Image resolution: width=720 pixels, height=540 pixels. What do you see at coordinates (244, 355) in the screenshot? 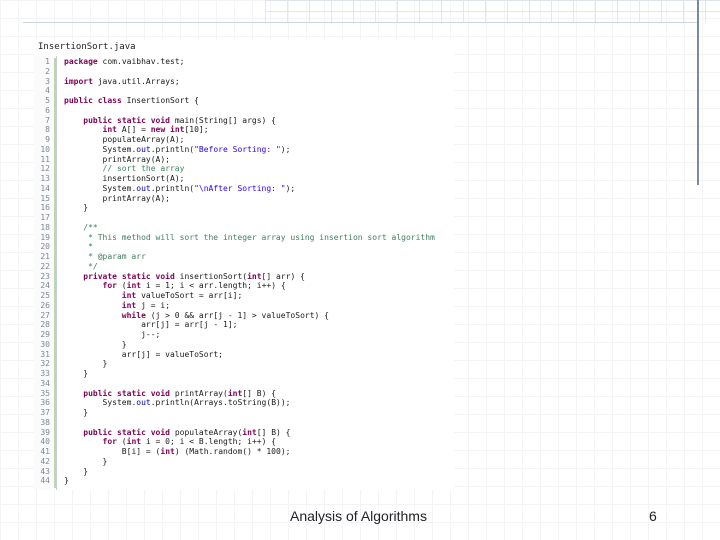
I see `code-line: 31 arr[j] = valueToSort;` at bounding box center [244, 355].